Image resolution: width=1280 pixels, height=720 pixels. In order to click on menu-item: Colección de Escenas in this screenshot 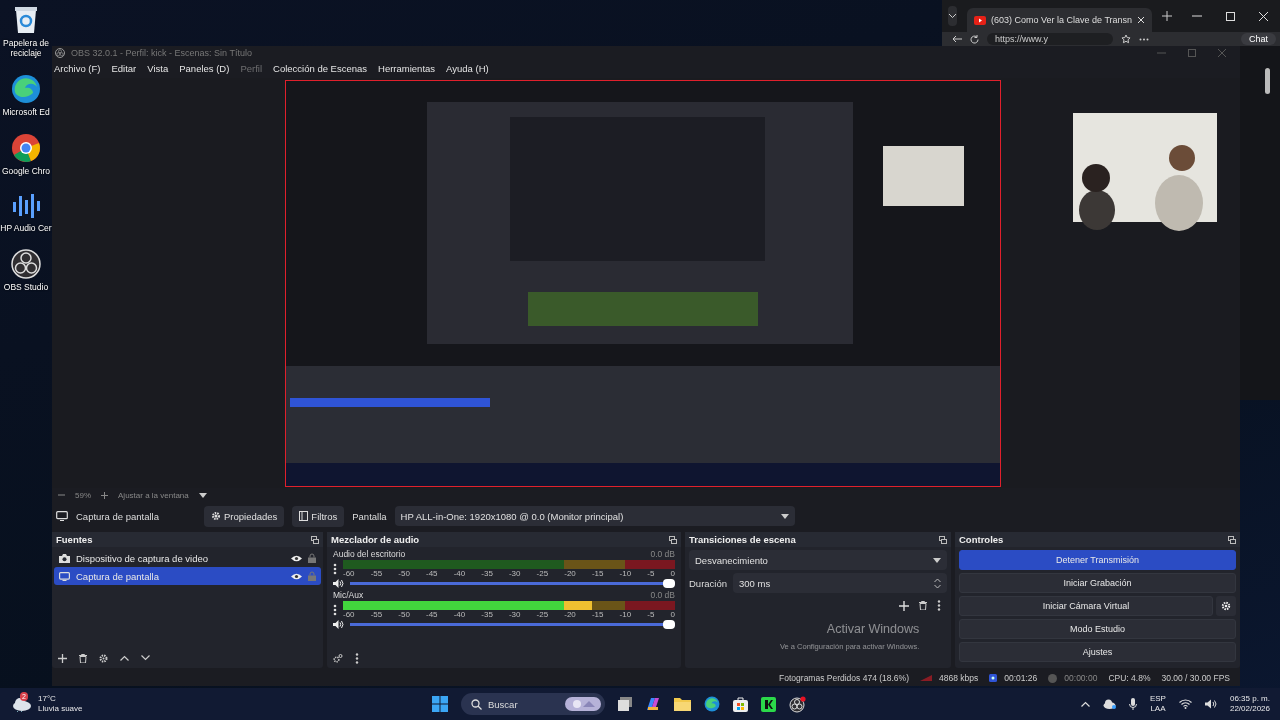, I will do `click(320, 68)`.